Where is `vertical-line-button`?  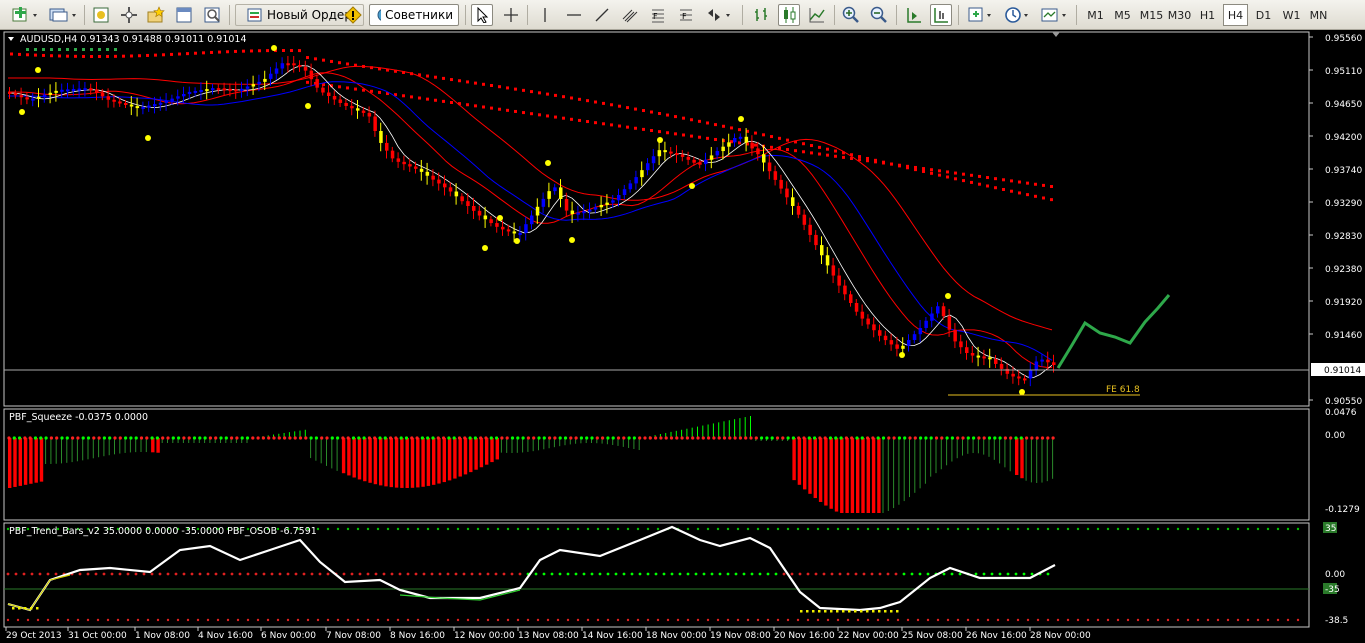
vertical-line-button is located at coordinates (545, 15).